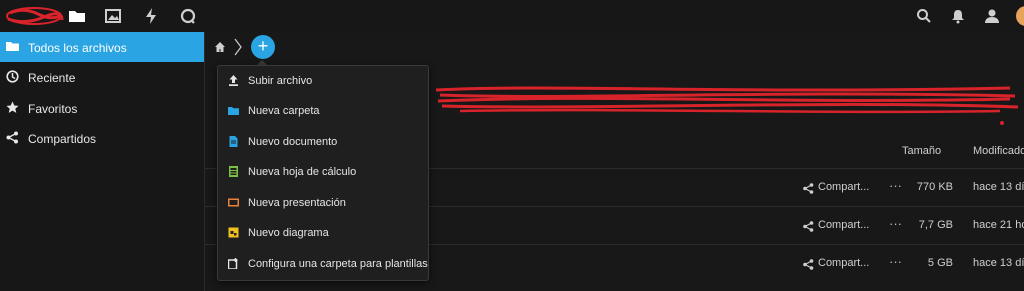 The image size is (1024, 291). I want to click on menu-item-new-document: Nuevo documento, so click(323, 142).